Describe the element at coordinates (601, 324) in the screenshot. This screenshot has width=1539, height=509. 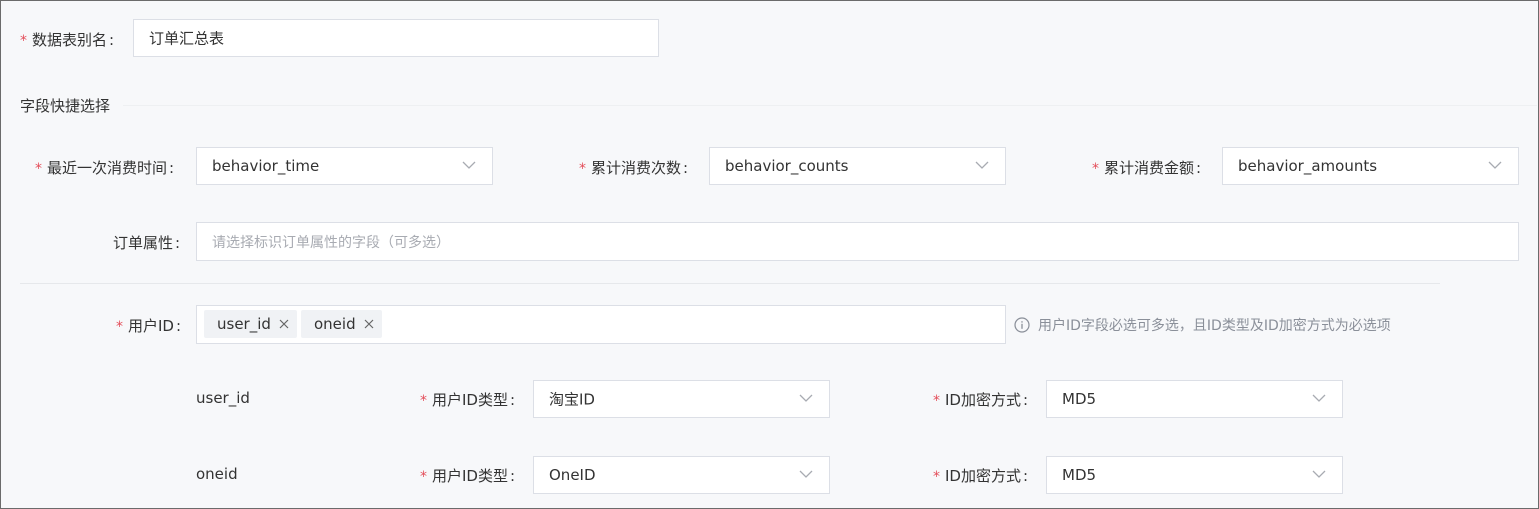
I see `user-id-multiselect: user_id oneid` at that location.